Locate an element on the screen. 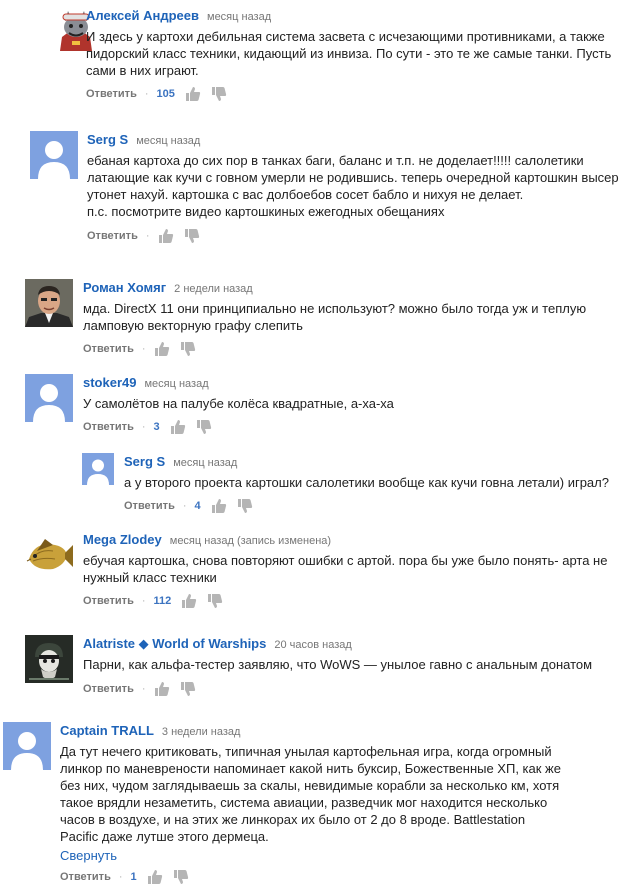 This screenshot has width=631, height=894. comment-time: 20 часов назад is located at coordinates (312, 645).